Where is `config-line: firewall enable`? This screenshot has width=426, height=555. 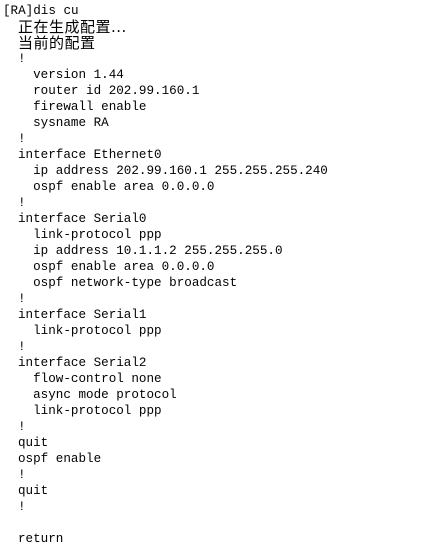
config-line: firewall enable is located at coordinates (82, 107).